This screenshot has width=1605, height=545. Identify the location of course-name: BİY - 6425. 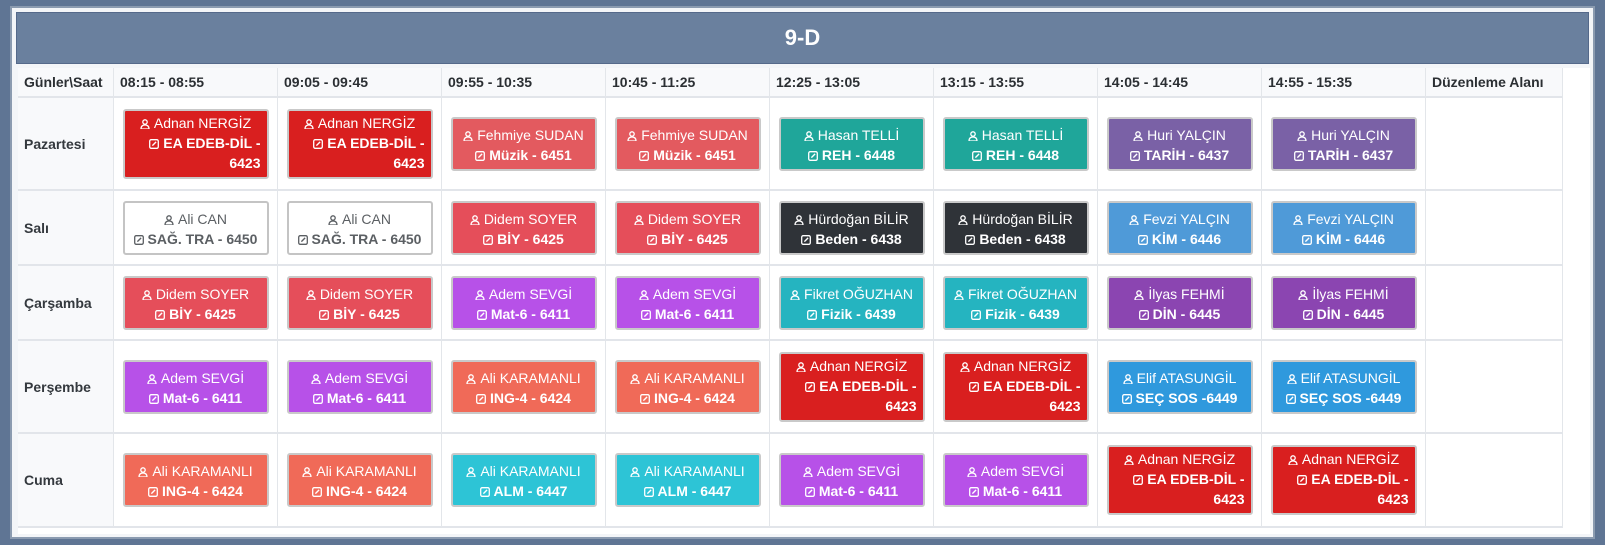
(202, 313).